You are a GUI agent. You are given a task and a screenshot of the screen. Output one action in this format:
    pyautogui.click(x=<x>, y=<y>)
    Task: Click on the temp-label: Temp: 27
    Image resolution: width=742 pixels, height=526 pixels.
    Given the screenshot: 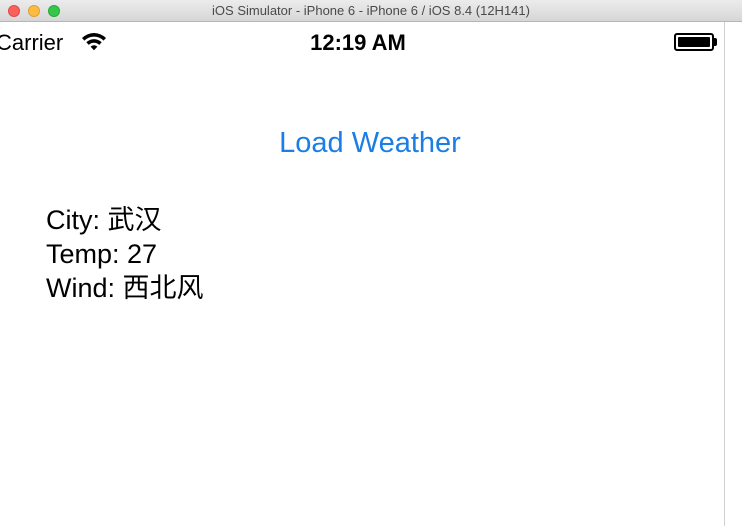 What is the action you would take?
    pyautogui.click(x=102, y=254)
    